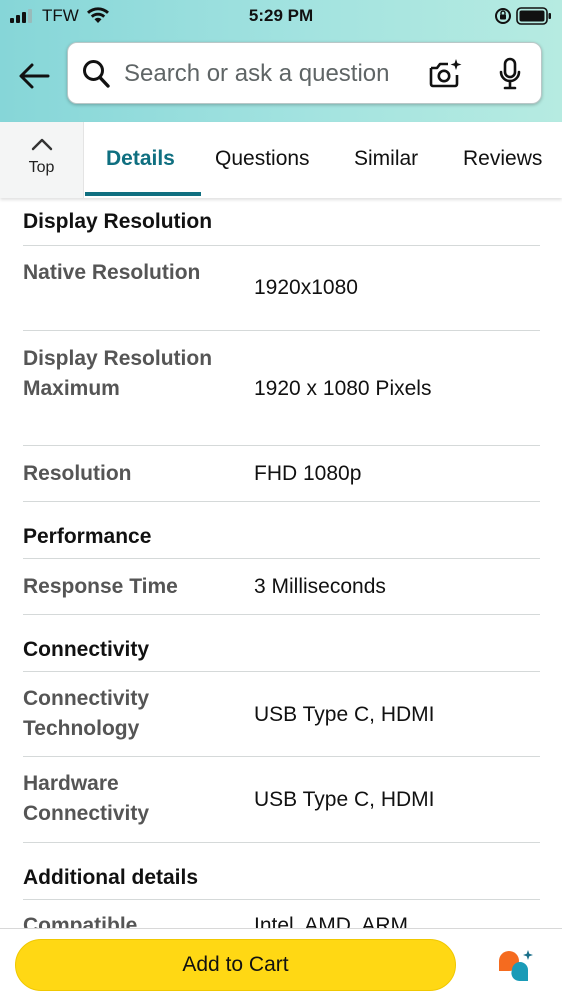 This screenshot has height=1000, width=562. Describe the element at coordinates (118, 373) in the screenshot. I see `spec-label: Display Resolution Maximum` at that location.